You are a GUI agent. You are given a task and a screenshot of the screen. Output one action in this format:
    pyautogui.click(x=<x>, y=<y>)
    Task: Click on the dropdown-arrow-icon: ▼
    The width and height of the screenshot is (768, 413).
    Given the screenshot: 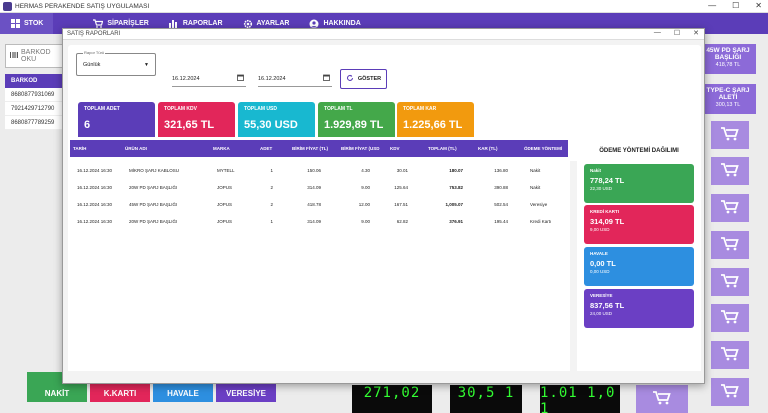 What is the action you would take?
    pyautogui.click(x=146, y=65)
    